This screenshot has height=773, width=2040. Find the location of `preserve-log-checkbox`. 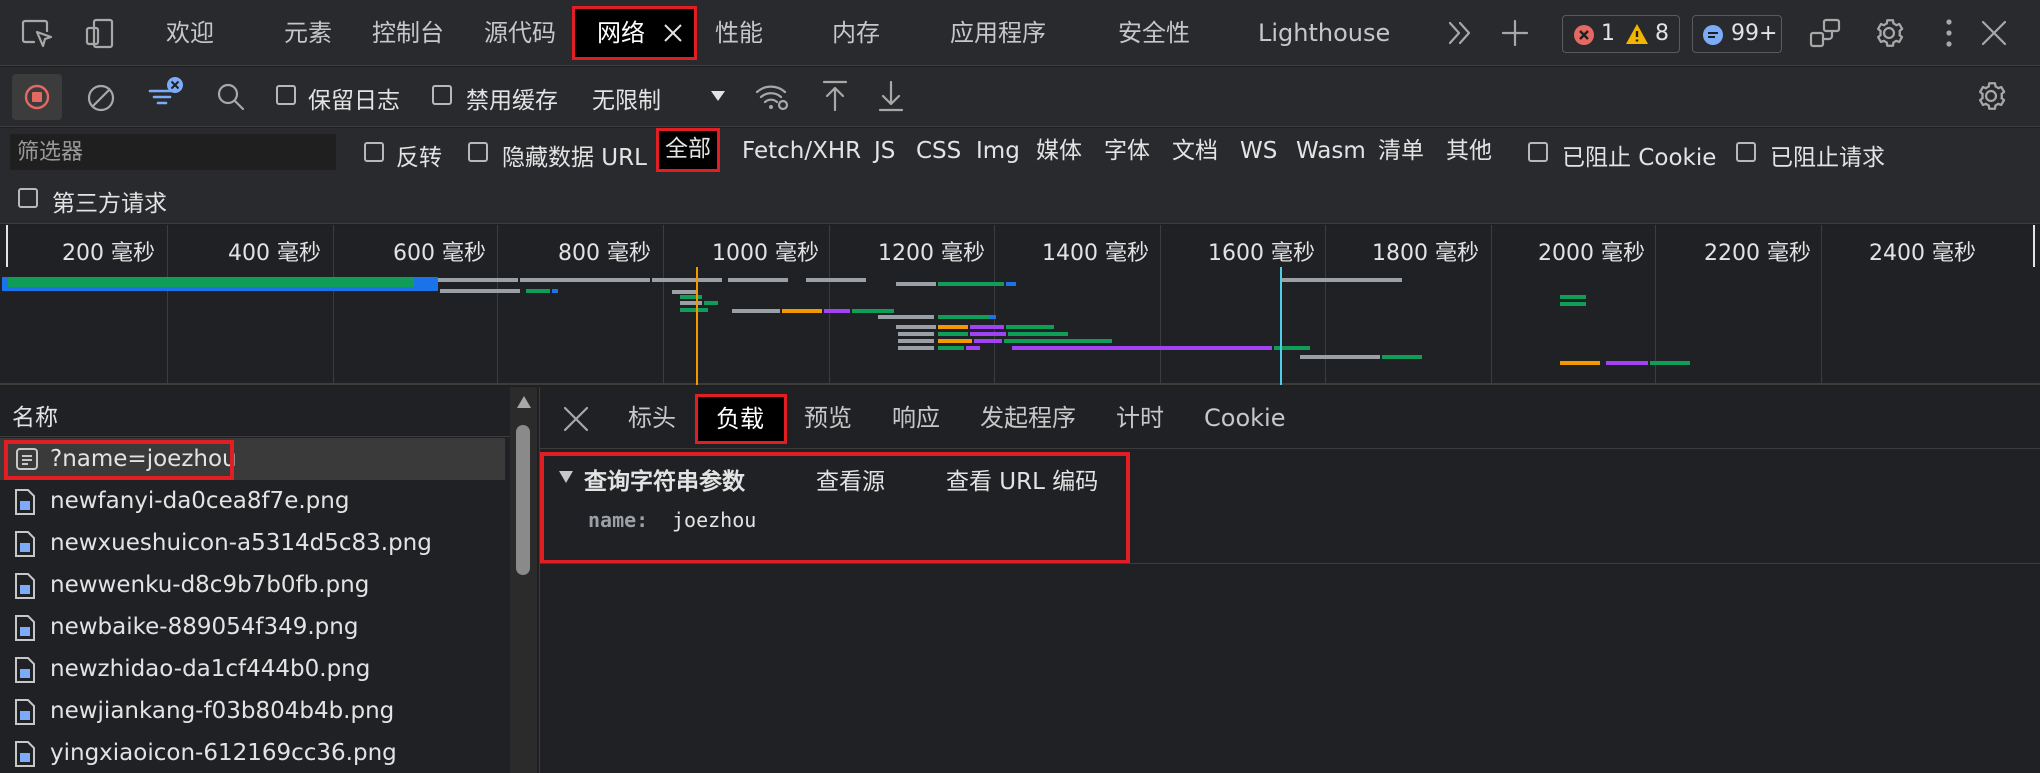

preserve-log-checkbox is located at coordinates (286, 95).